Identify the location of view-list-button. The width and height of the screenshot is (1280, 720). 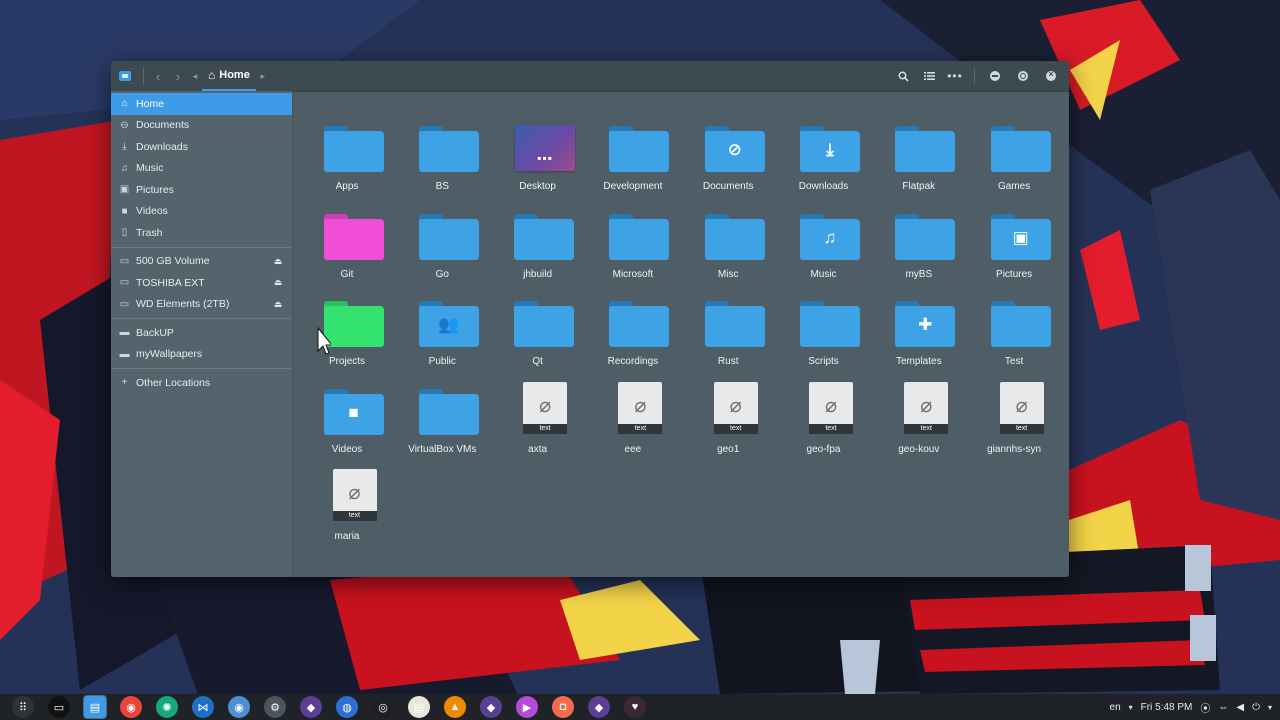
(929, 76).